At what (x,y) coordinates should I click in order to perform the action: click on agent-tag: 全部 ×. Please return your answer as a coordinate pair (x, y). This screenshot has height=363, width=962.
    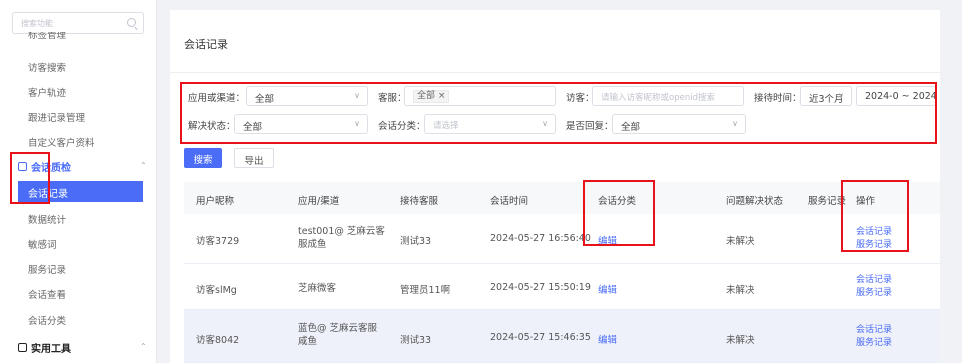
    Looking at the image, I should click on (431, 96).